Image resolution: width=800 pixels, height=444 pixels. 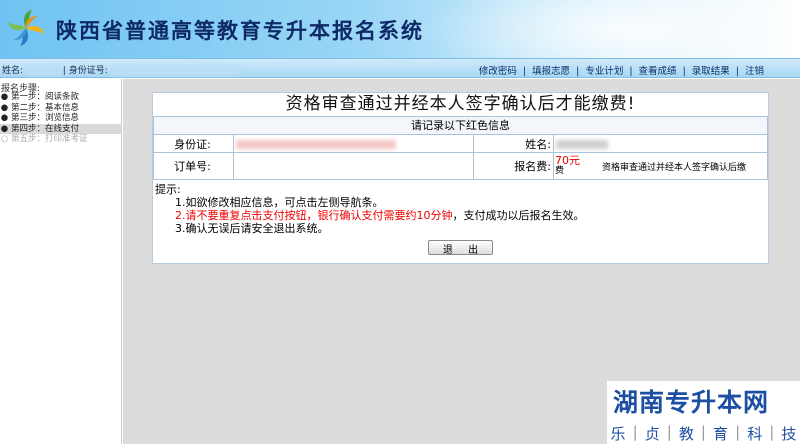 I want to click on order-value, so click(x=353, y=166).